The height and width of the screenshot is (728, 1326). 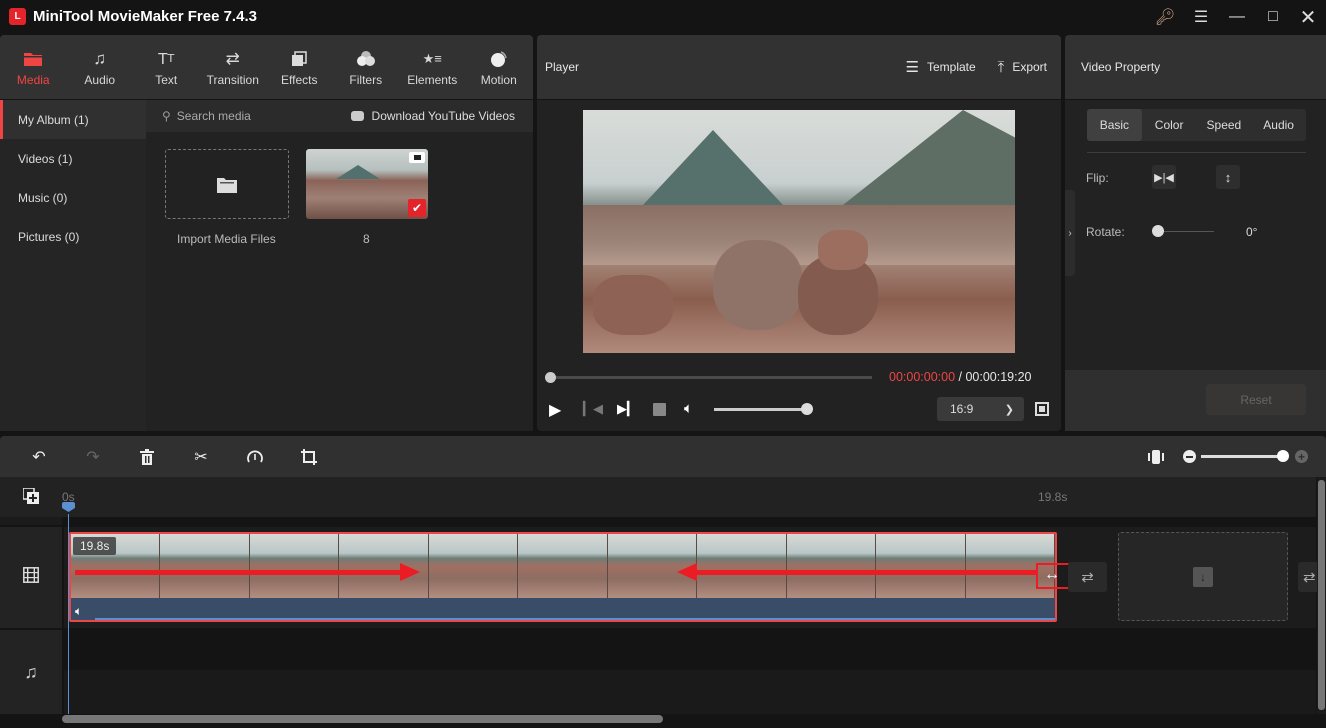 What do you see at coordinates (1121, 67) in the screenshot?
I see `property-title: Video Property` at bounding box center [1121, 67].